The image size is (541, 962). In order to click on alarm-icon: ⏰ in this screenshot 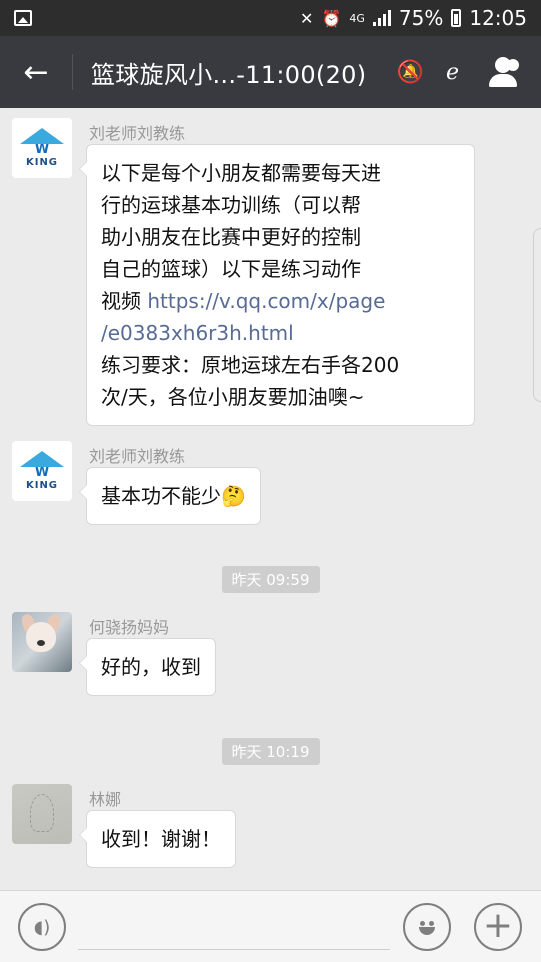, I will do `click(331, 18)`.